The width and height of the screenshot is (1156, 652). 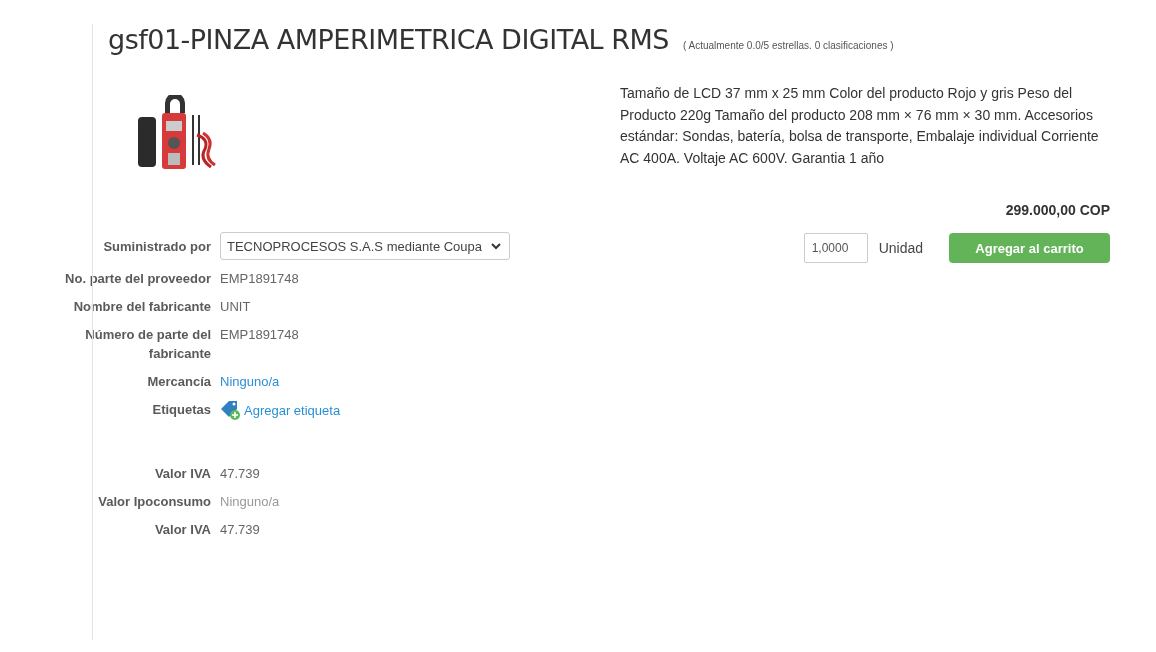 What do you see at coordinates (900, 248) in the screenshot?
I see `unit-label: Unidad` at bounding box center [900, 248].